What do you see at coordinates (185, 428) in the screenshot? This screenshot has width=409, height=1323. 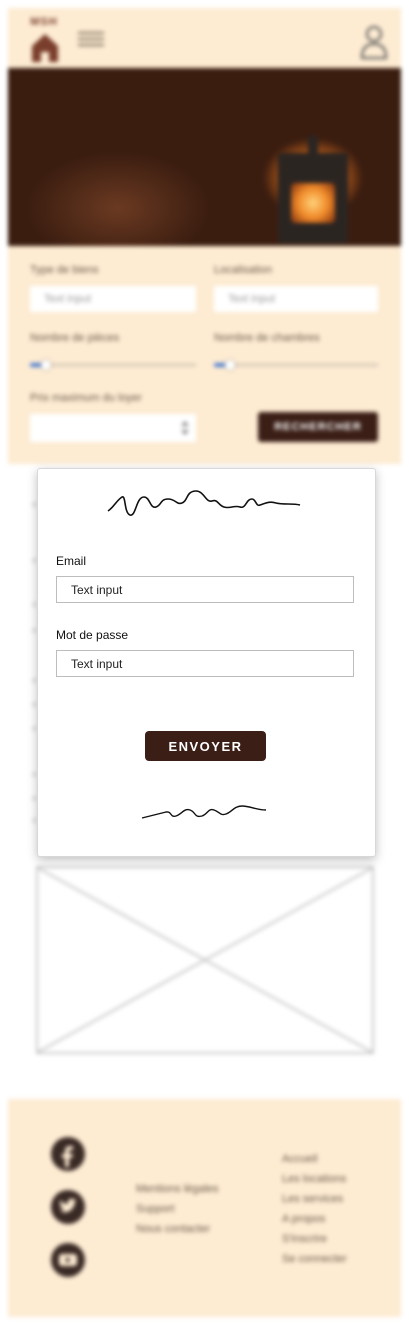 I see `number-spinner-icon` at bounding box center [185, 428].